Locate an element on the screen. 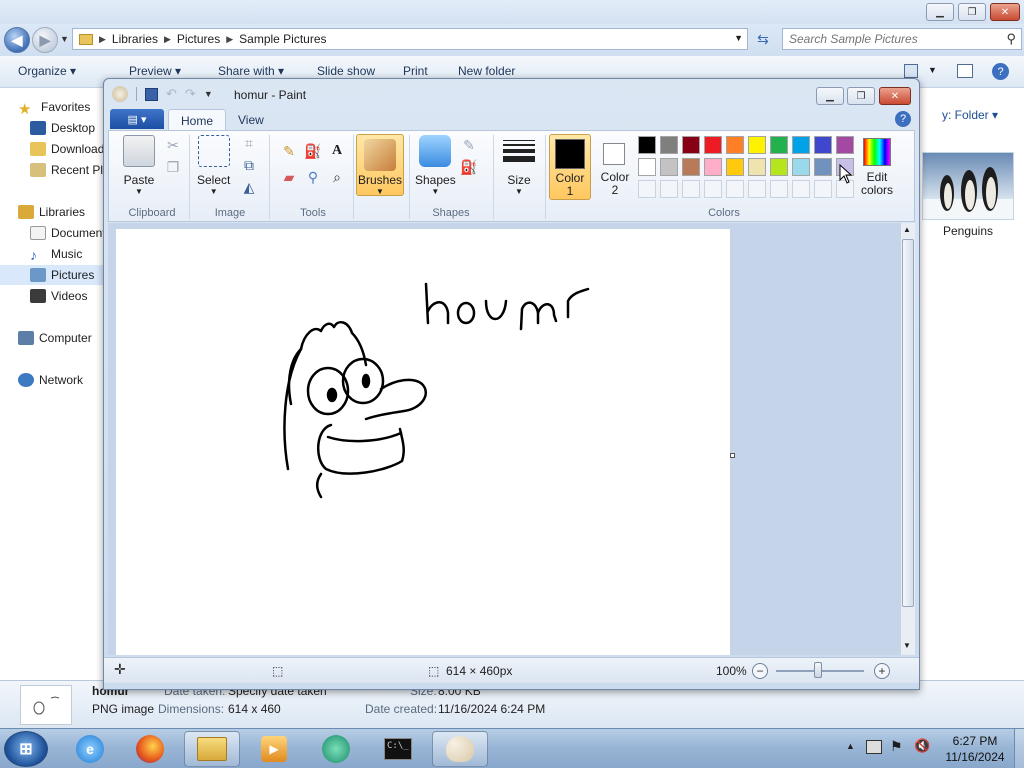 The image size is (1024, 768). close-button: ✕ is located at coordinates (1005, 12).